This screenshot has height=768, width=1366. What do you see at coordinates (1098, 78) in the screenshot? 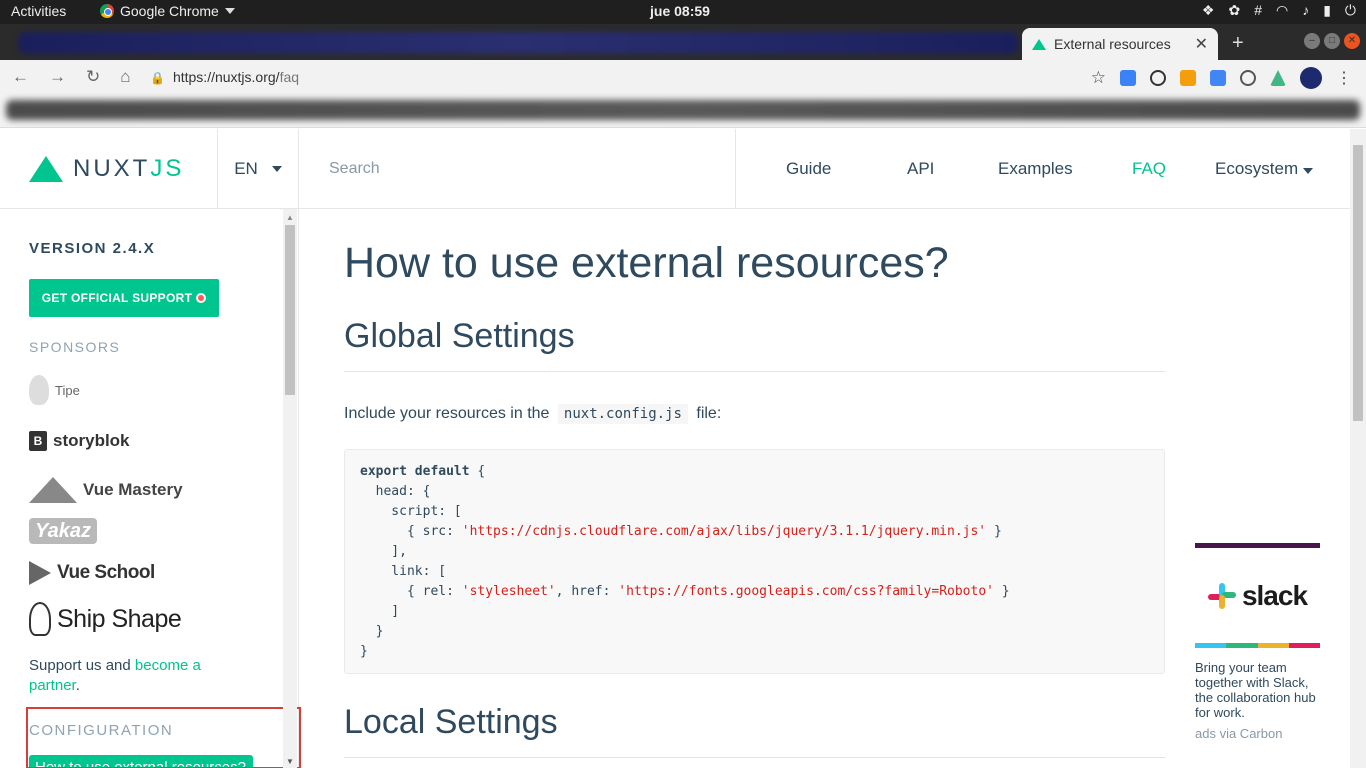
I see `bookmark-star-icon: ☆` at bounding box center [1098, 78].